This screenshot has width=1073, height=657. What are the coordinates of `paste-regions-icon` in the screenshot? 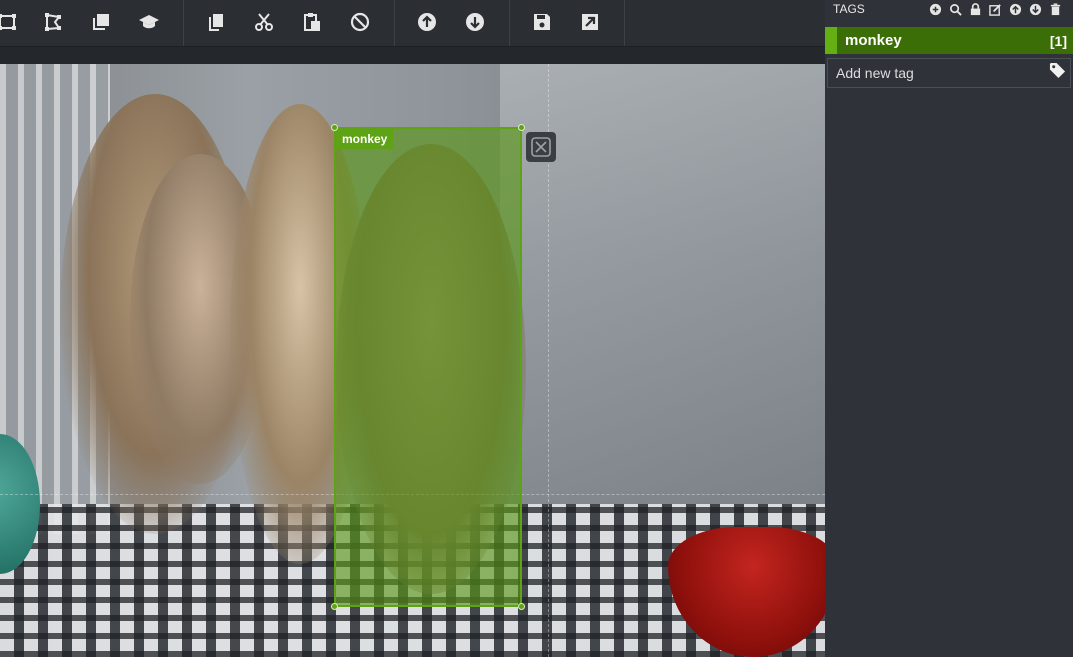 It's located at (312, 22).